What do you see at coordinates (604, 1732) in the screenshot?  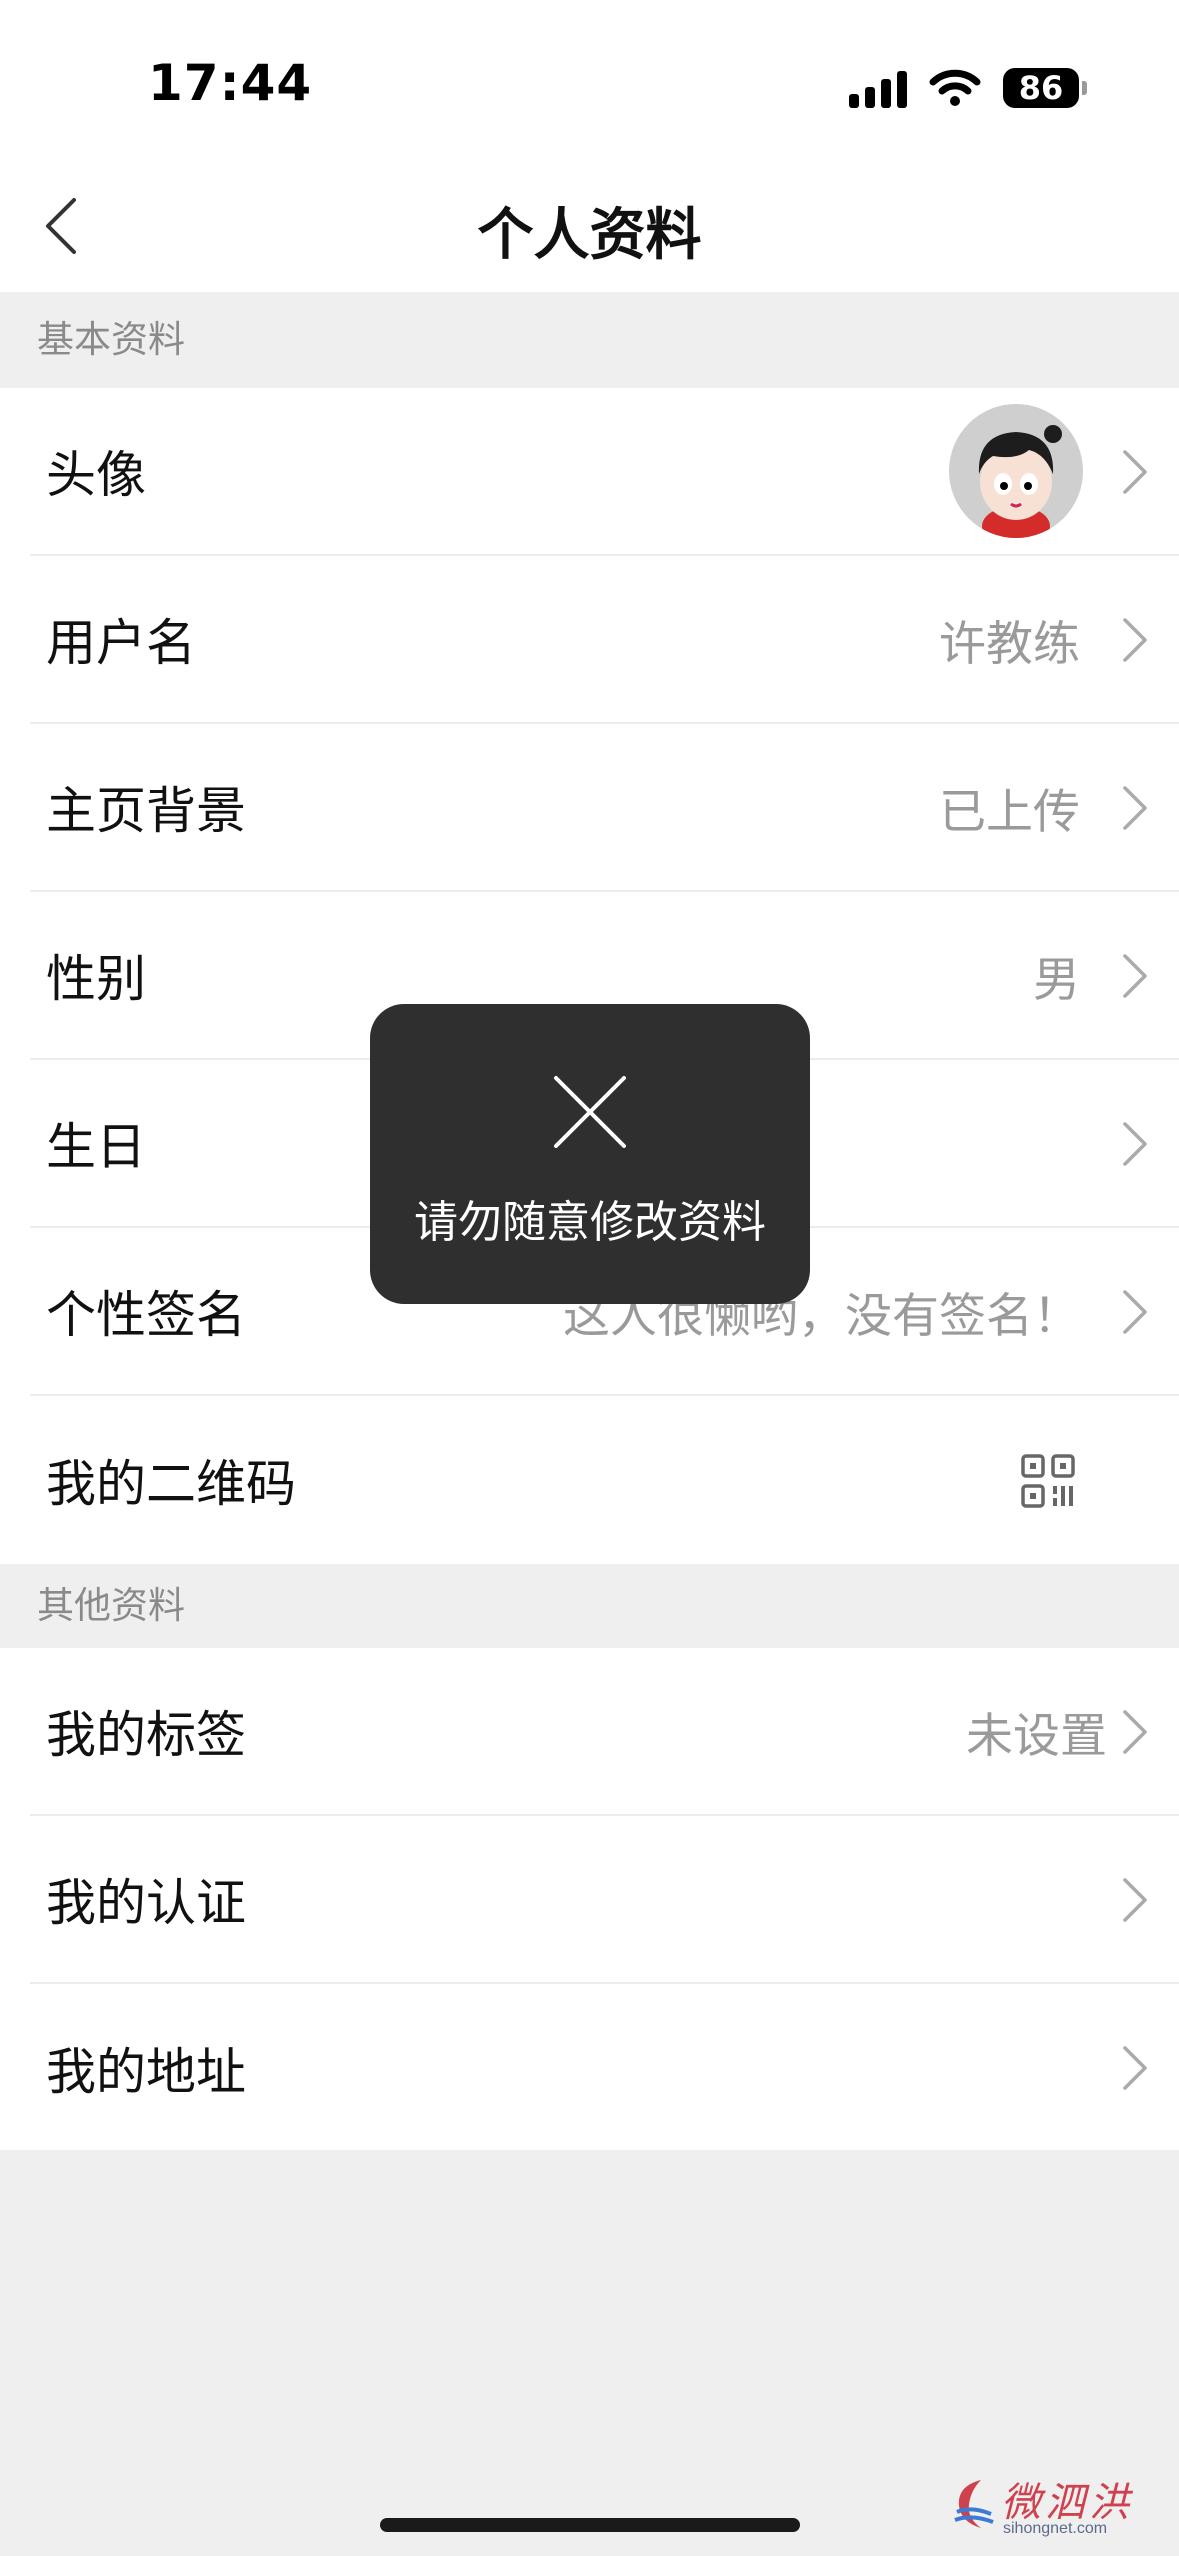 I see `row-my-tags: 我的标签 未设置` at bounding box center [604, 1732].